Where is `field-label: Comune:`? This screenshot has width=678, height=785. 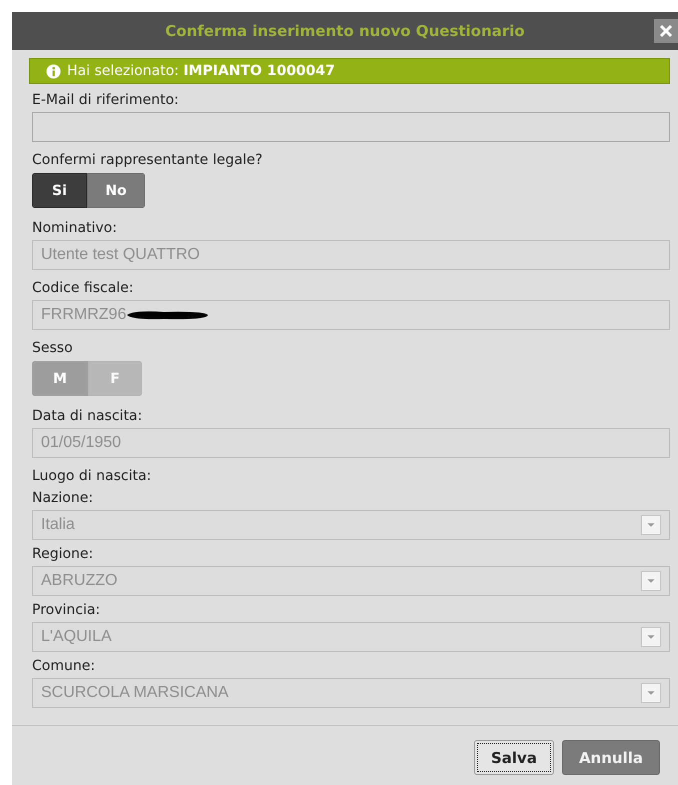
field-label: Comune: is located at coordinates (64, 666).